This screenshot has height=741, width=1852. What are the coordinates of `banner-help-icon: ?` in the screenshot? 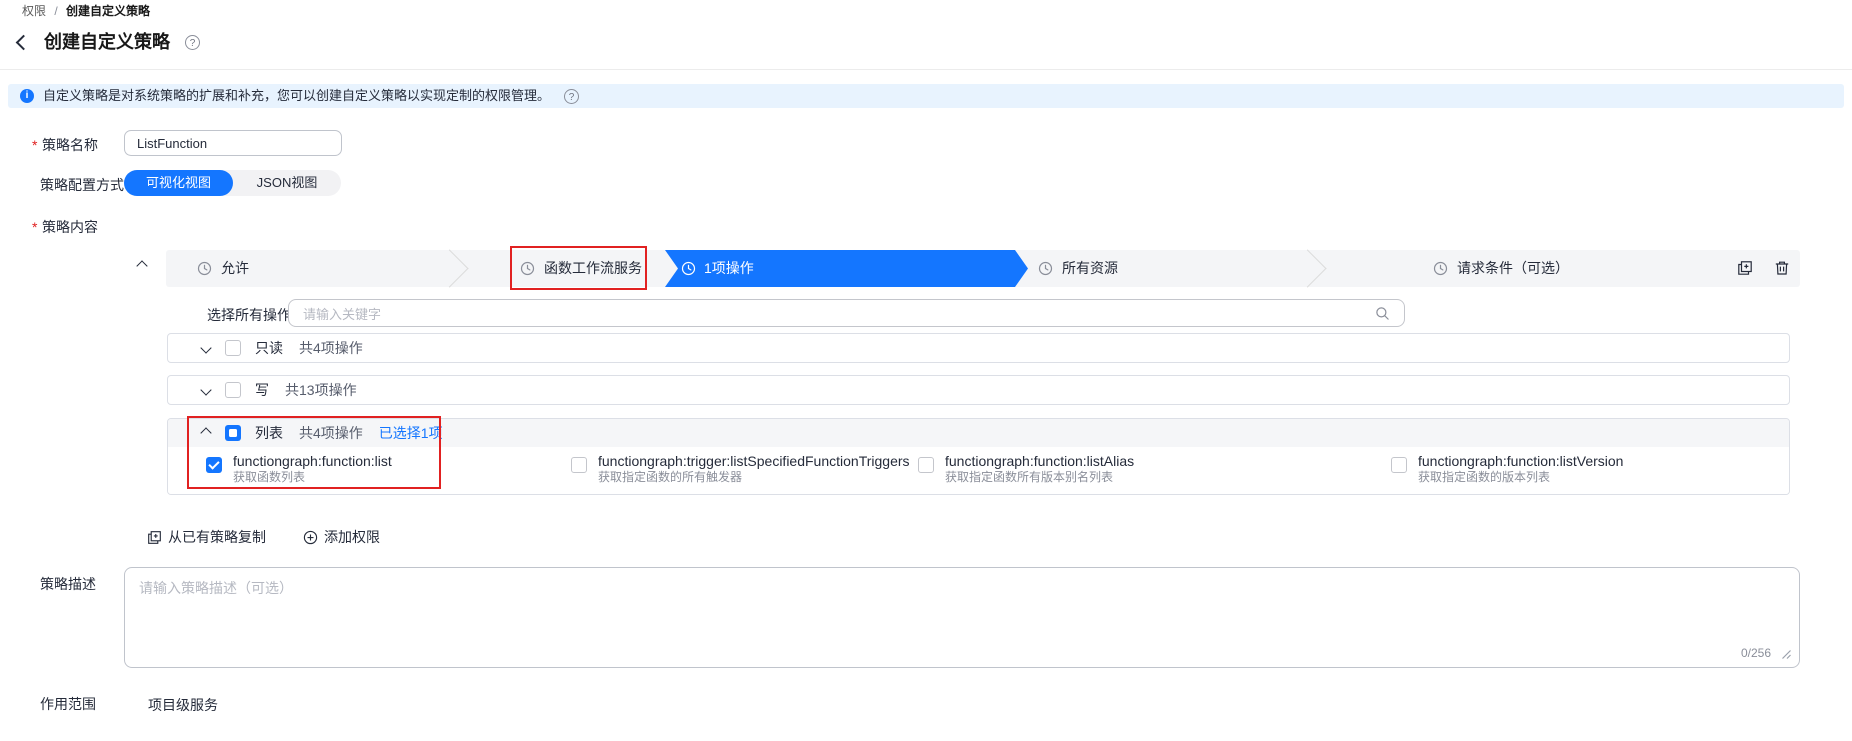 It's located at (572, 96).